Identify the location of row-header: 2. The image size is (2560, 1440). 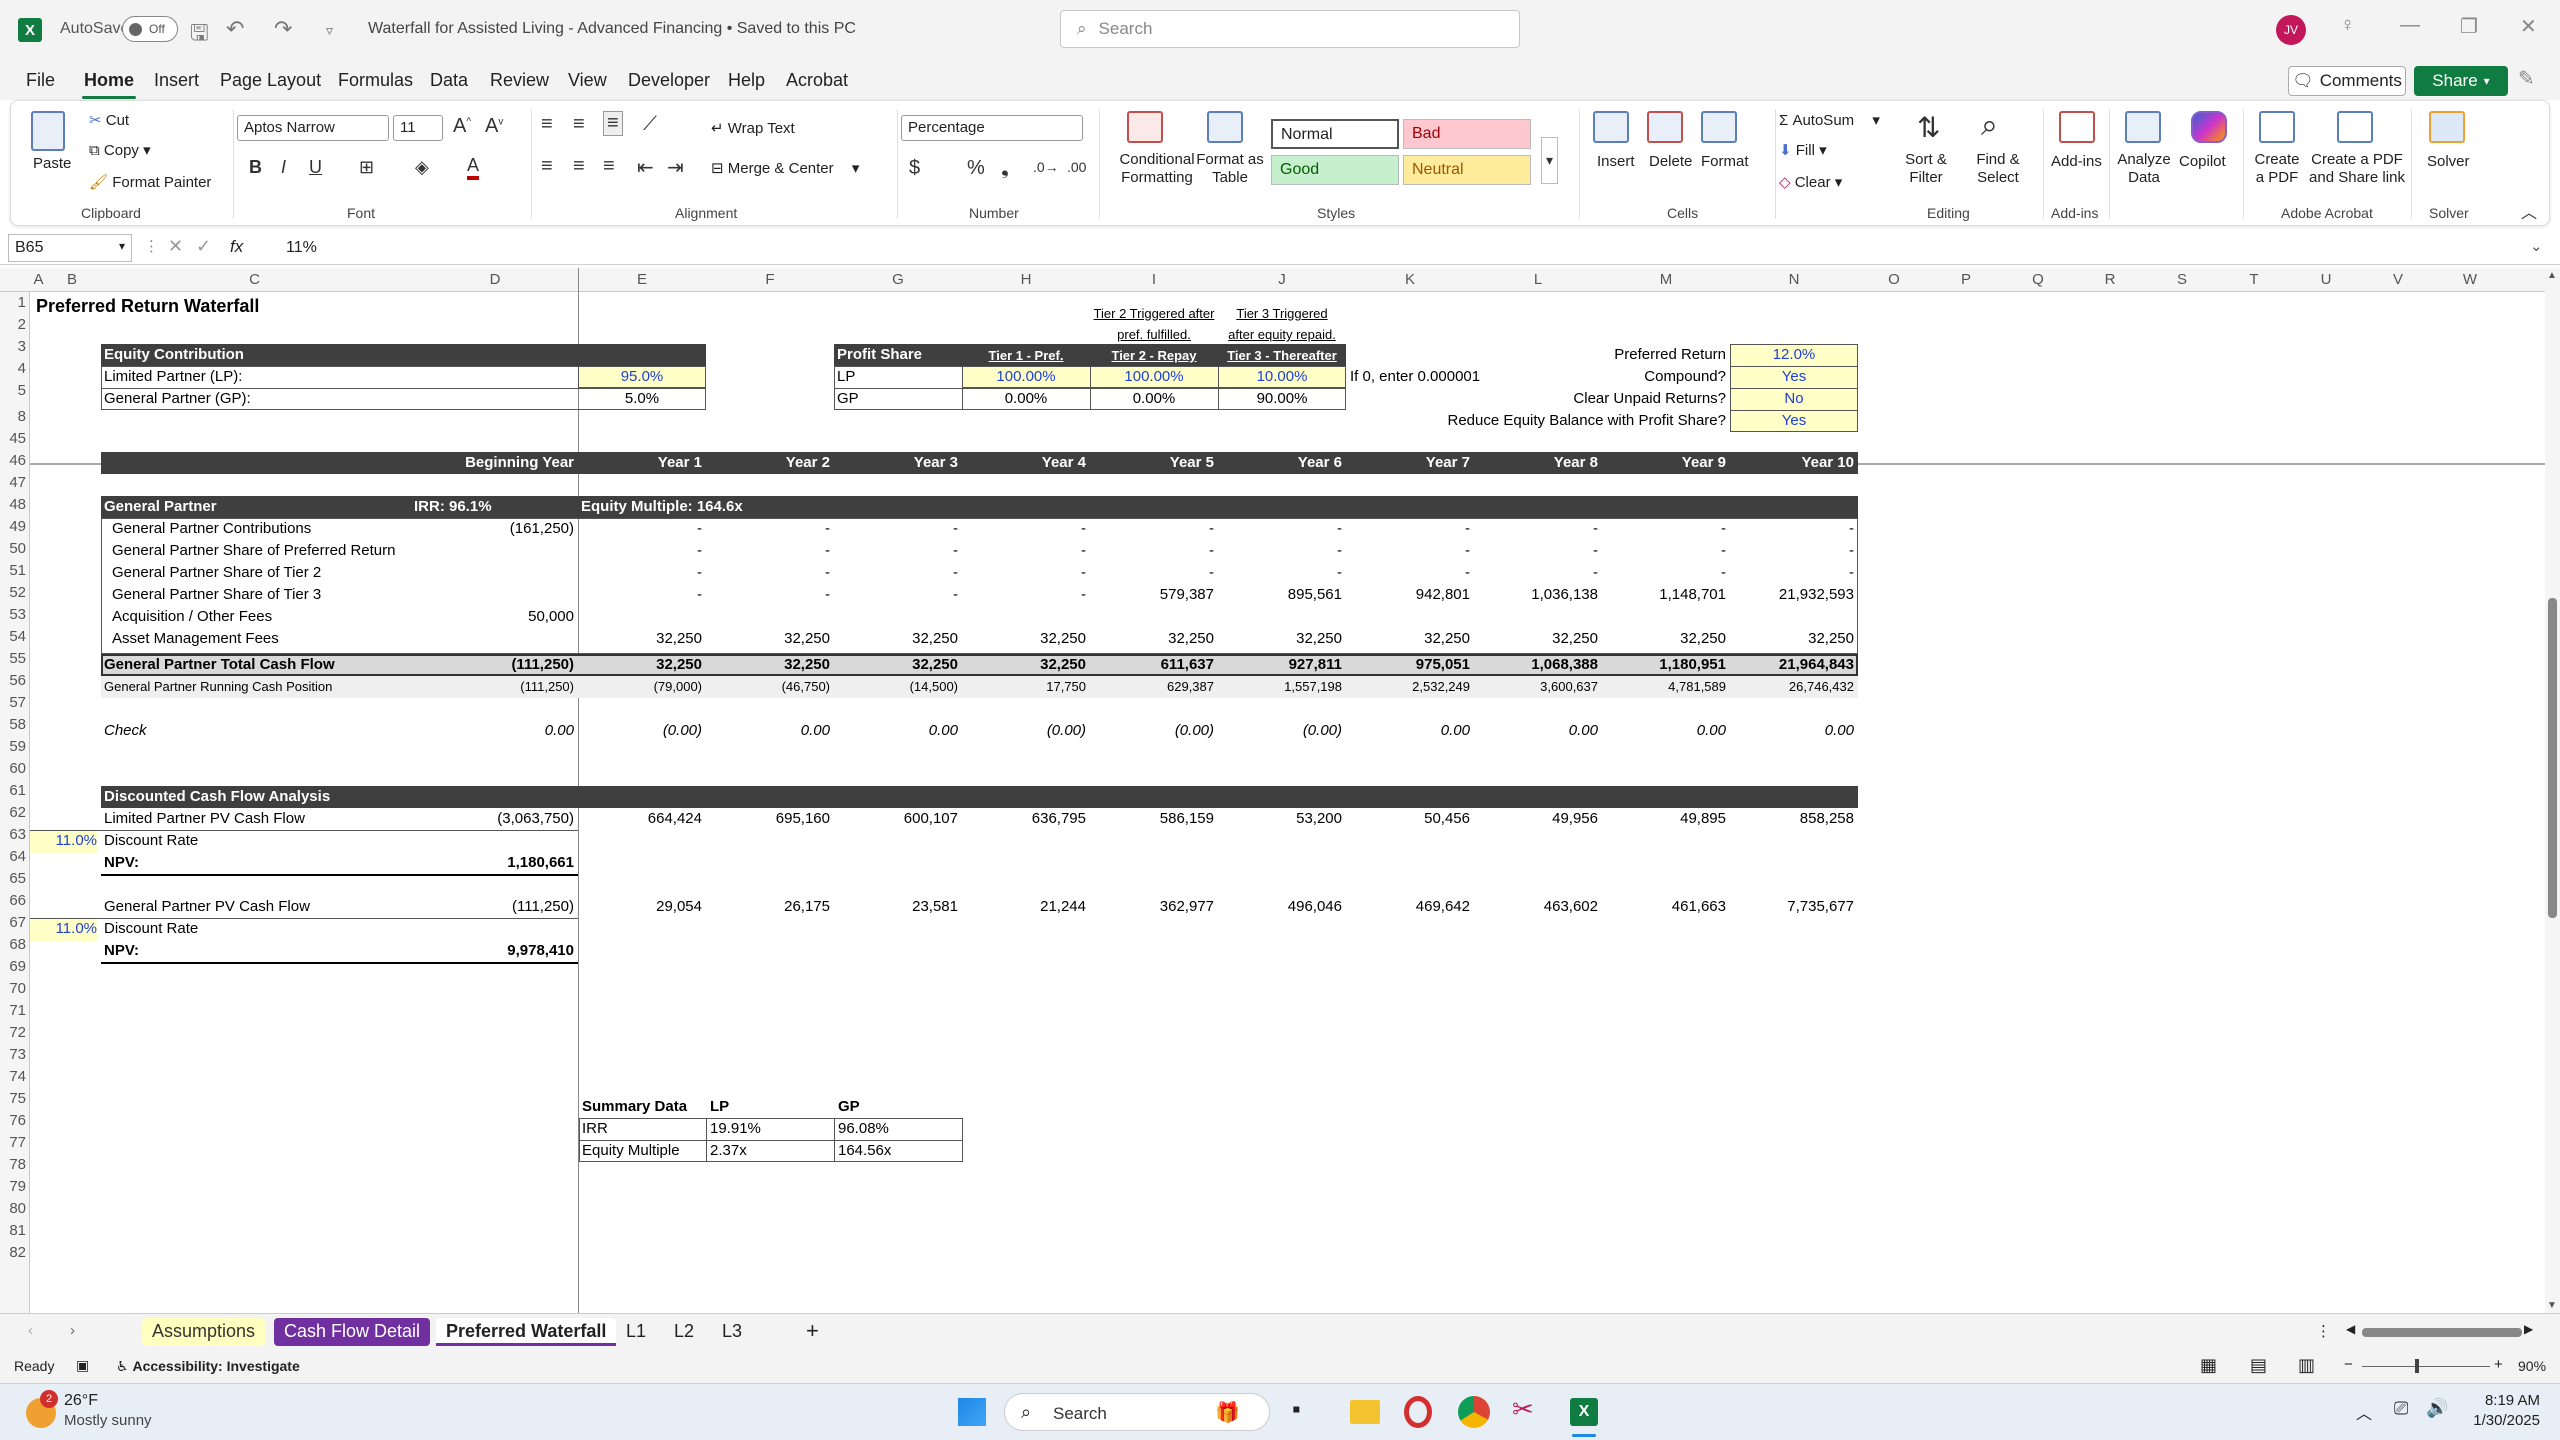
(13, 324).